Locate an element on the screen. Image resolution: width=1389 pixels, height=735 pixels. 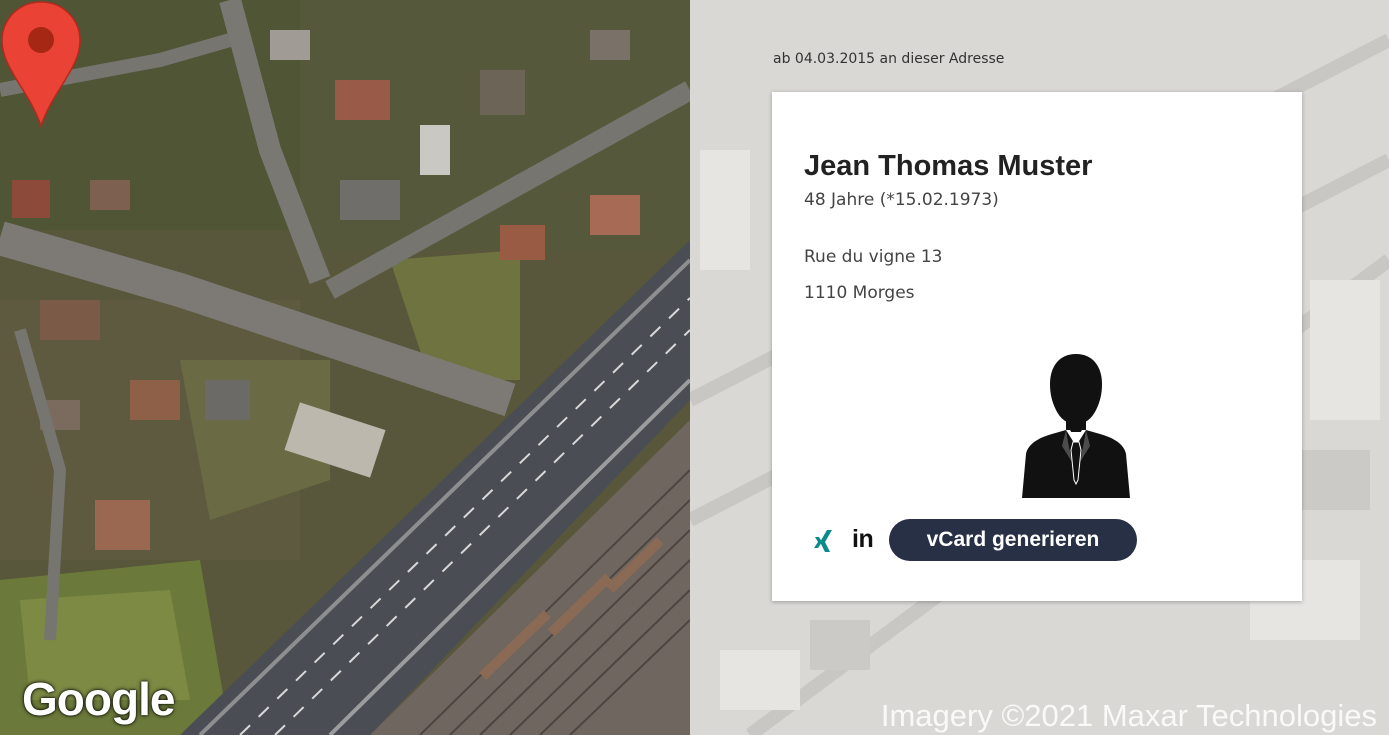
person-name: Jean Thomas Muster is located at coordinates (948, 166).